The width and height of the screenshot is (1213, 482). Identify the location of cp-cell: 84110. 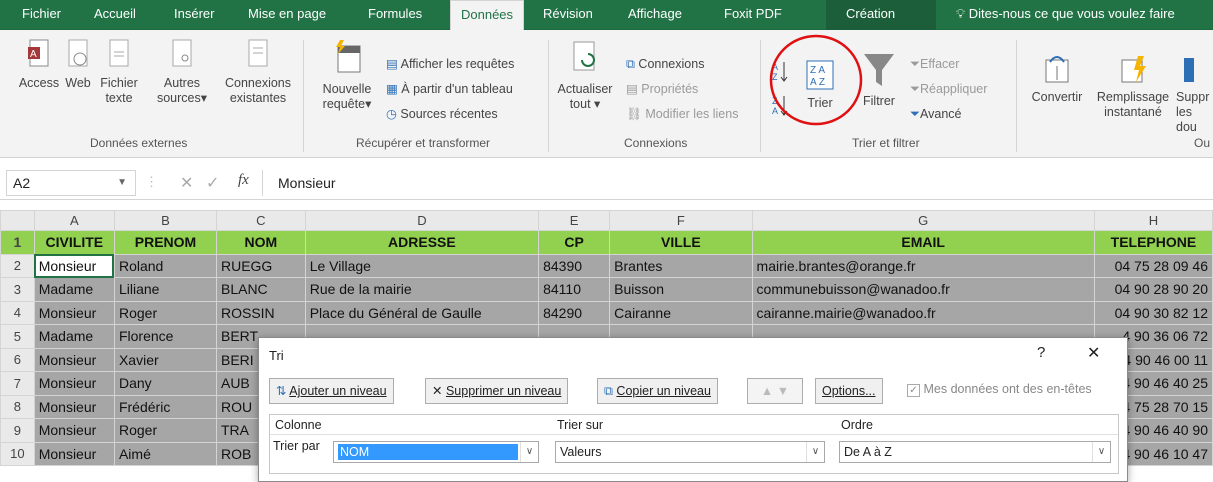
(574, 289).